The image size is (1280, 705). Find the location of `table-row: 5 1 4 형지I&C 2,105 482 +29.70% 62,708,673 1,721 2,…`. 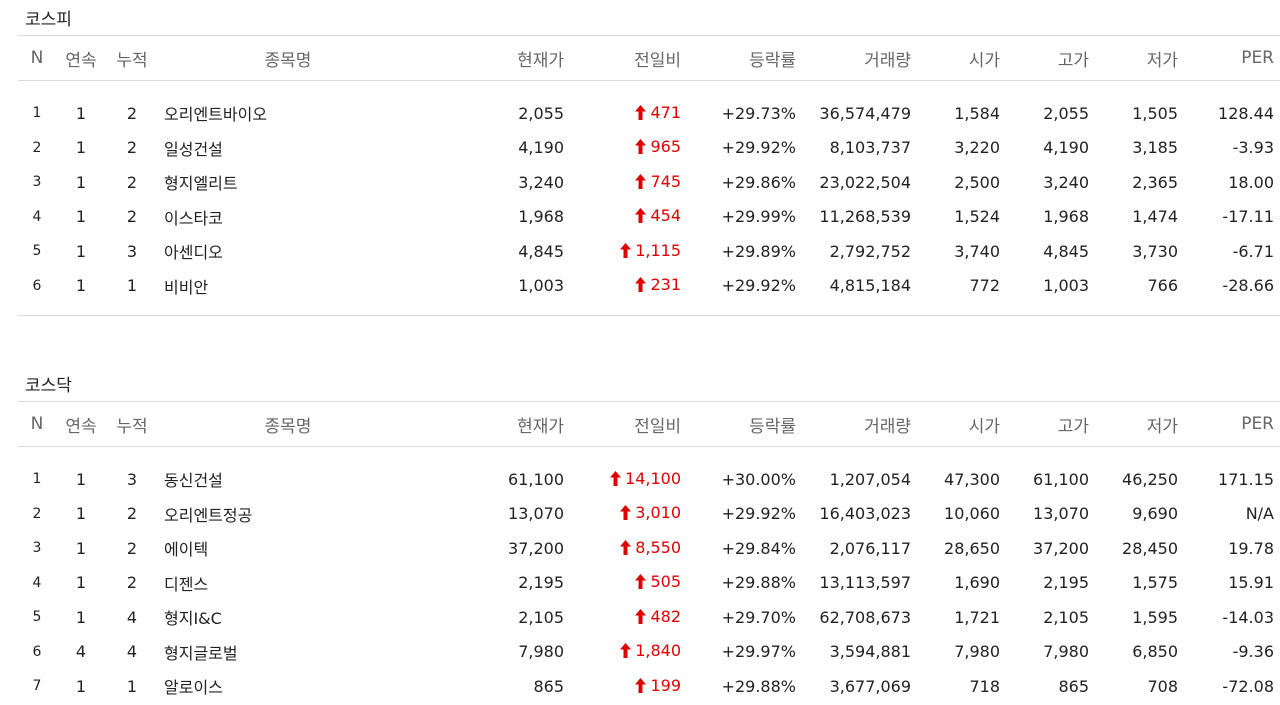

table-row: 5 1 4 형지I&C 2,105 482 +29.70% 62,708,673 1,721 2,… is located at coordinates (649, 617).